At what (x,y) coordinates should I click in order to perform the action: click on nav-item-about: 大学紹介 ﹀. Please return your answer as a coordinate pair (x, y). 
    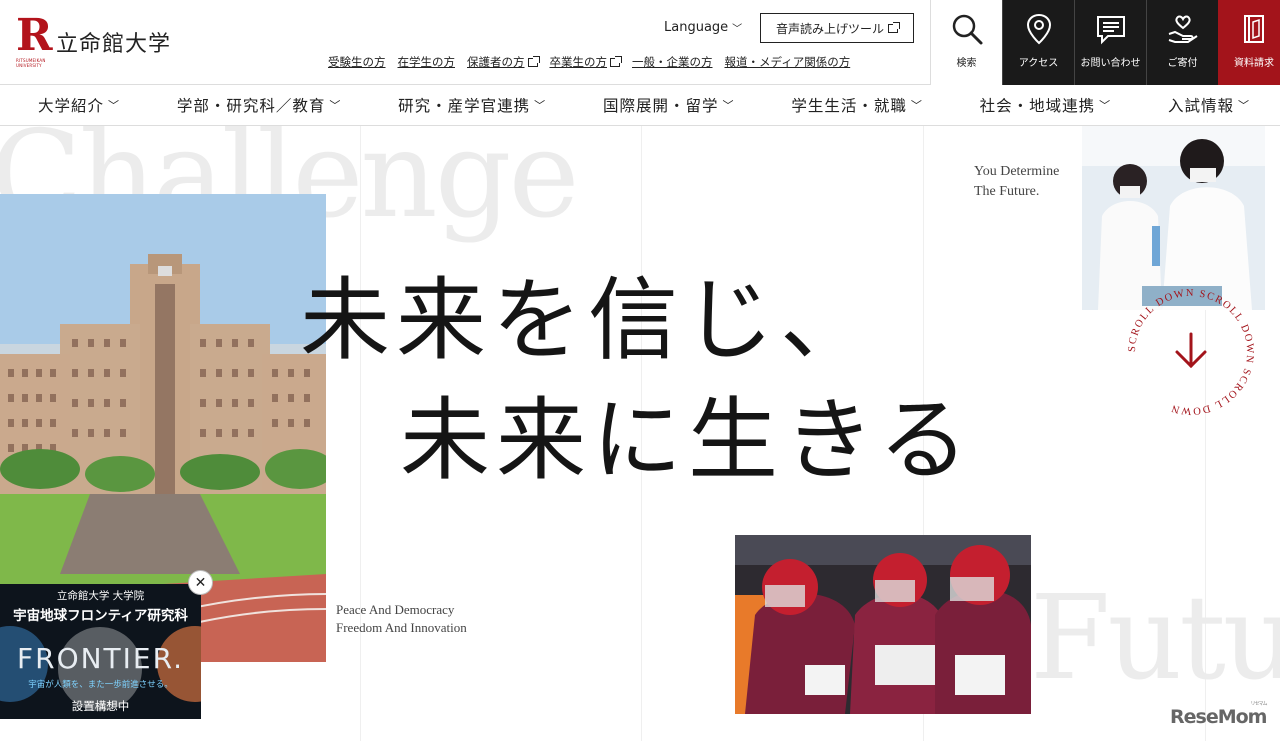
    Looking at the image, I should click on (79, 105).